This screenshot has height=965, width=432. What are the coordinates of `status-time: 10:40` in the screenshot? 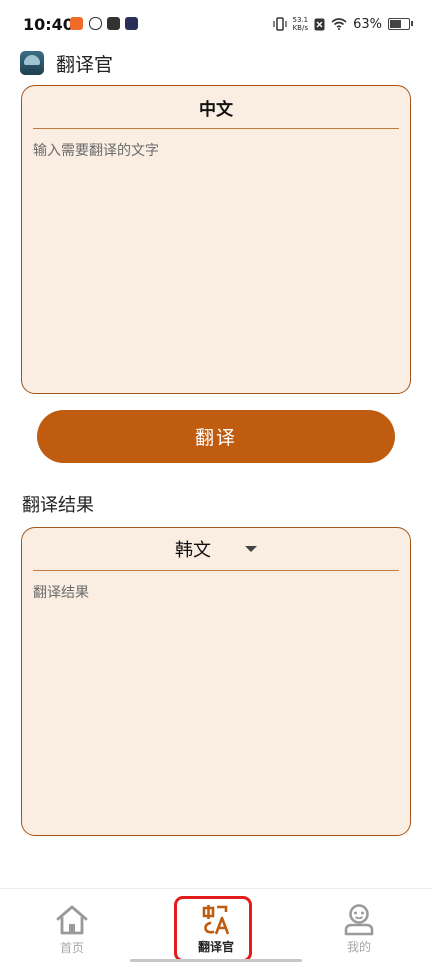 It's located at (48, 24).